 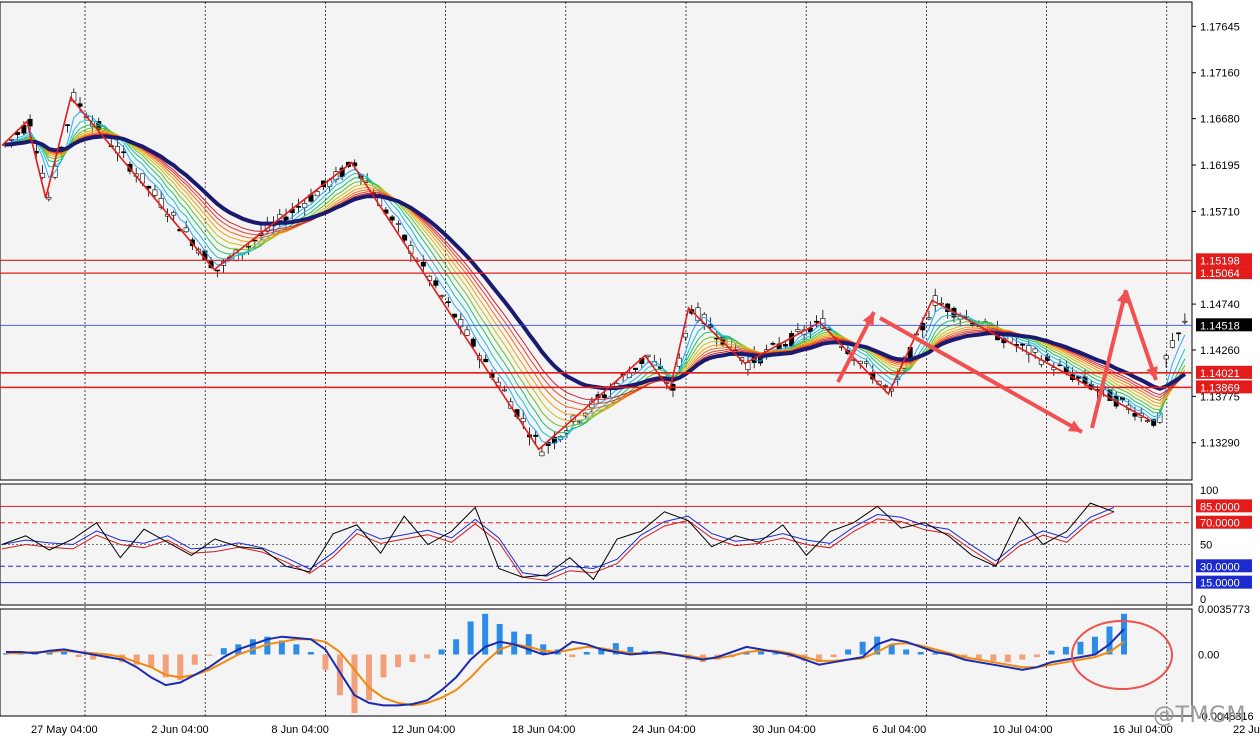 What do you see at coordinates (1220, 524) in the screenshot?
I see `stoch-level-label: 70.0000` at bounding box center [1220, 524].